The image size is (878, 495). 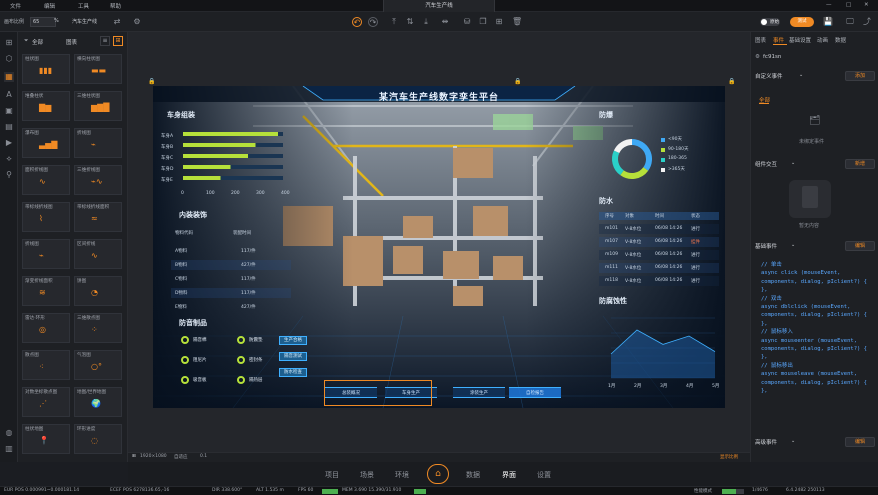 I want to click on component-tile: 地图/世界地图 🌍, so click(x=98, y=402).